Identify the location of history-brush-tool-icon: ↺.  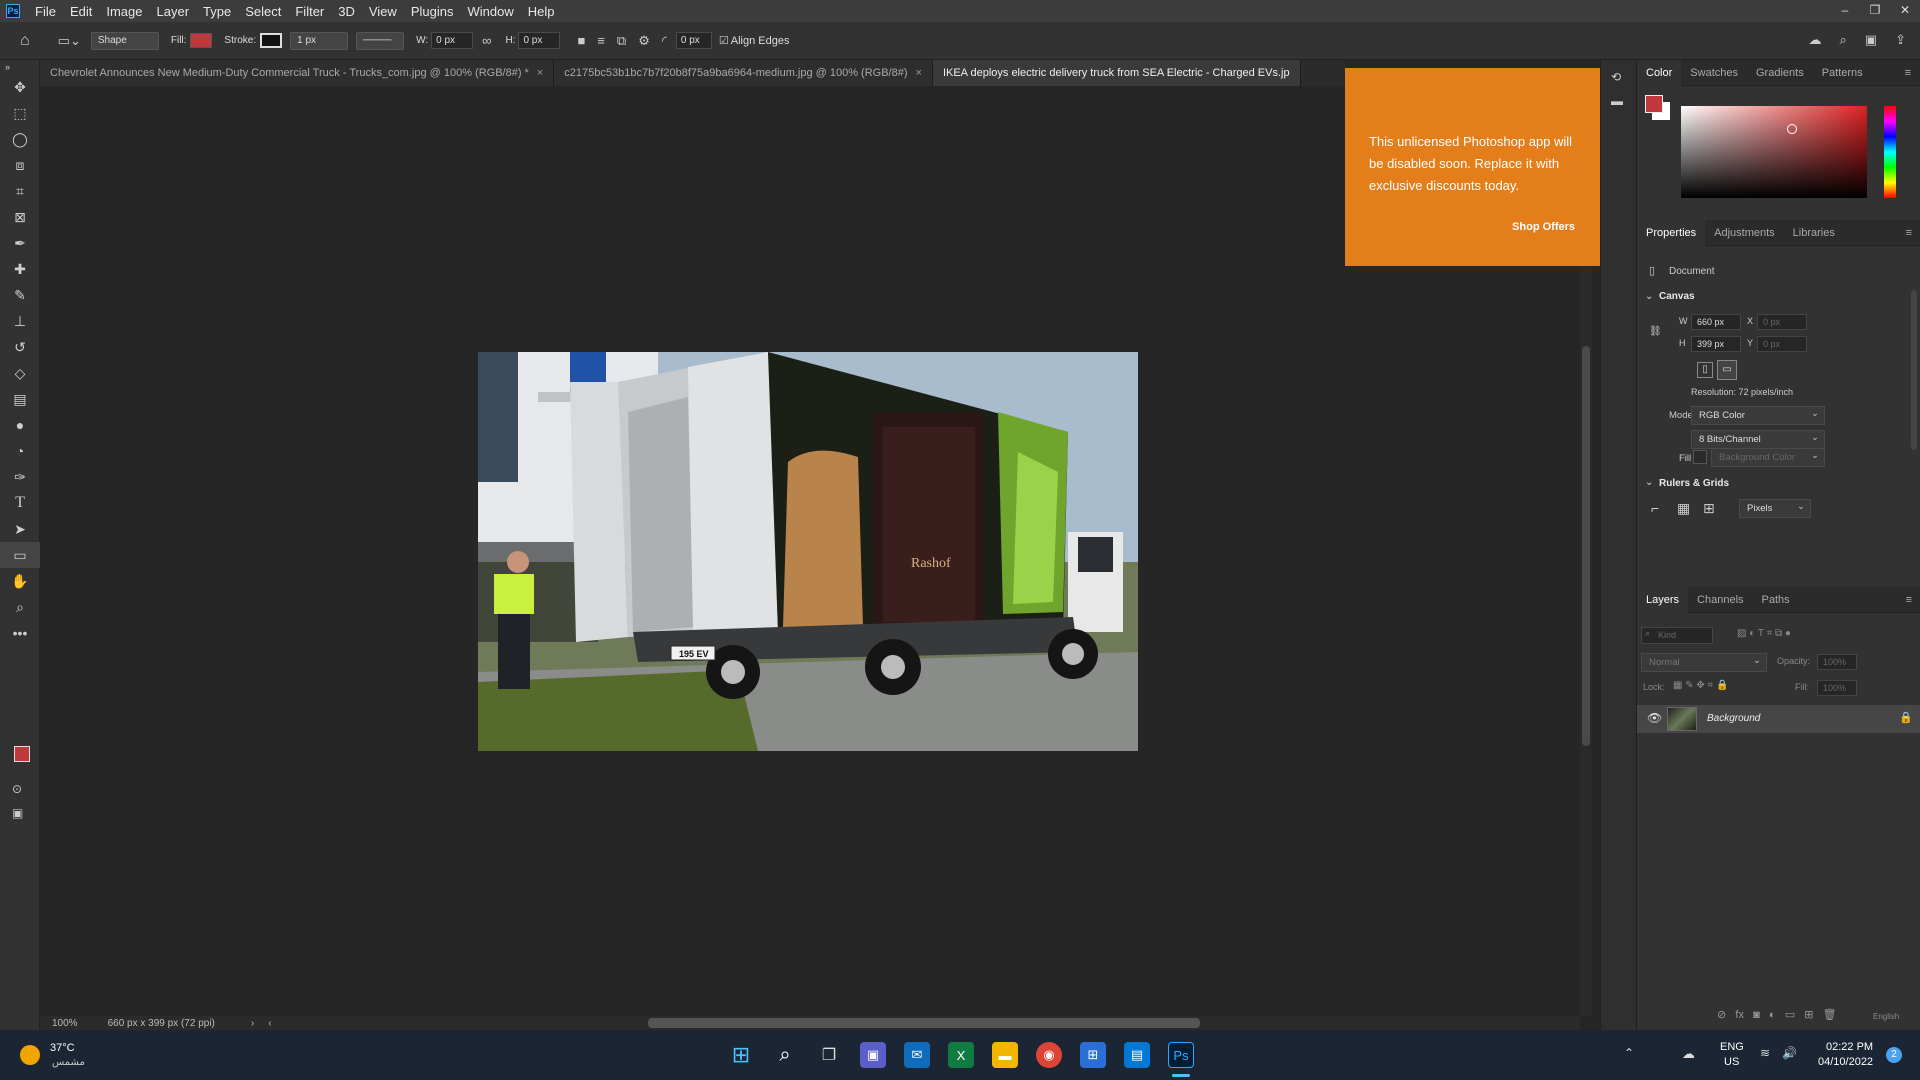
(20, 347).